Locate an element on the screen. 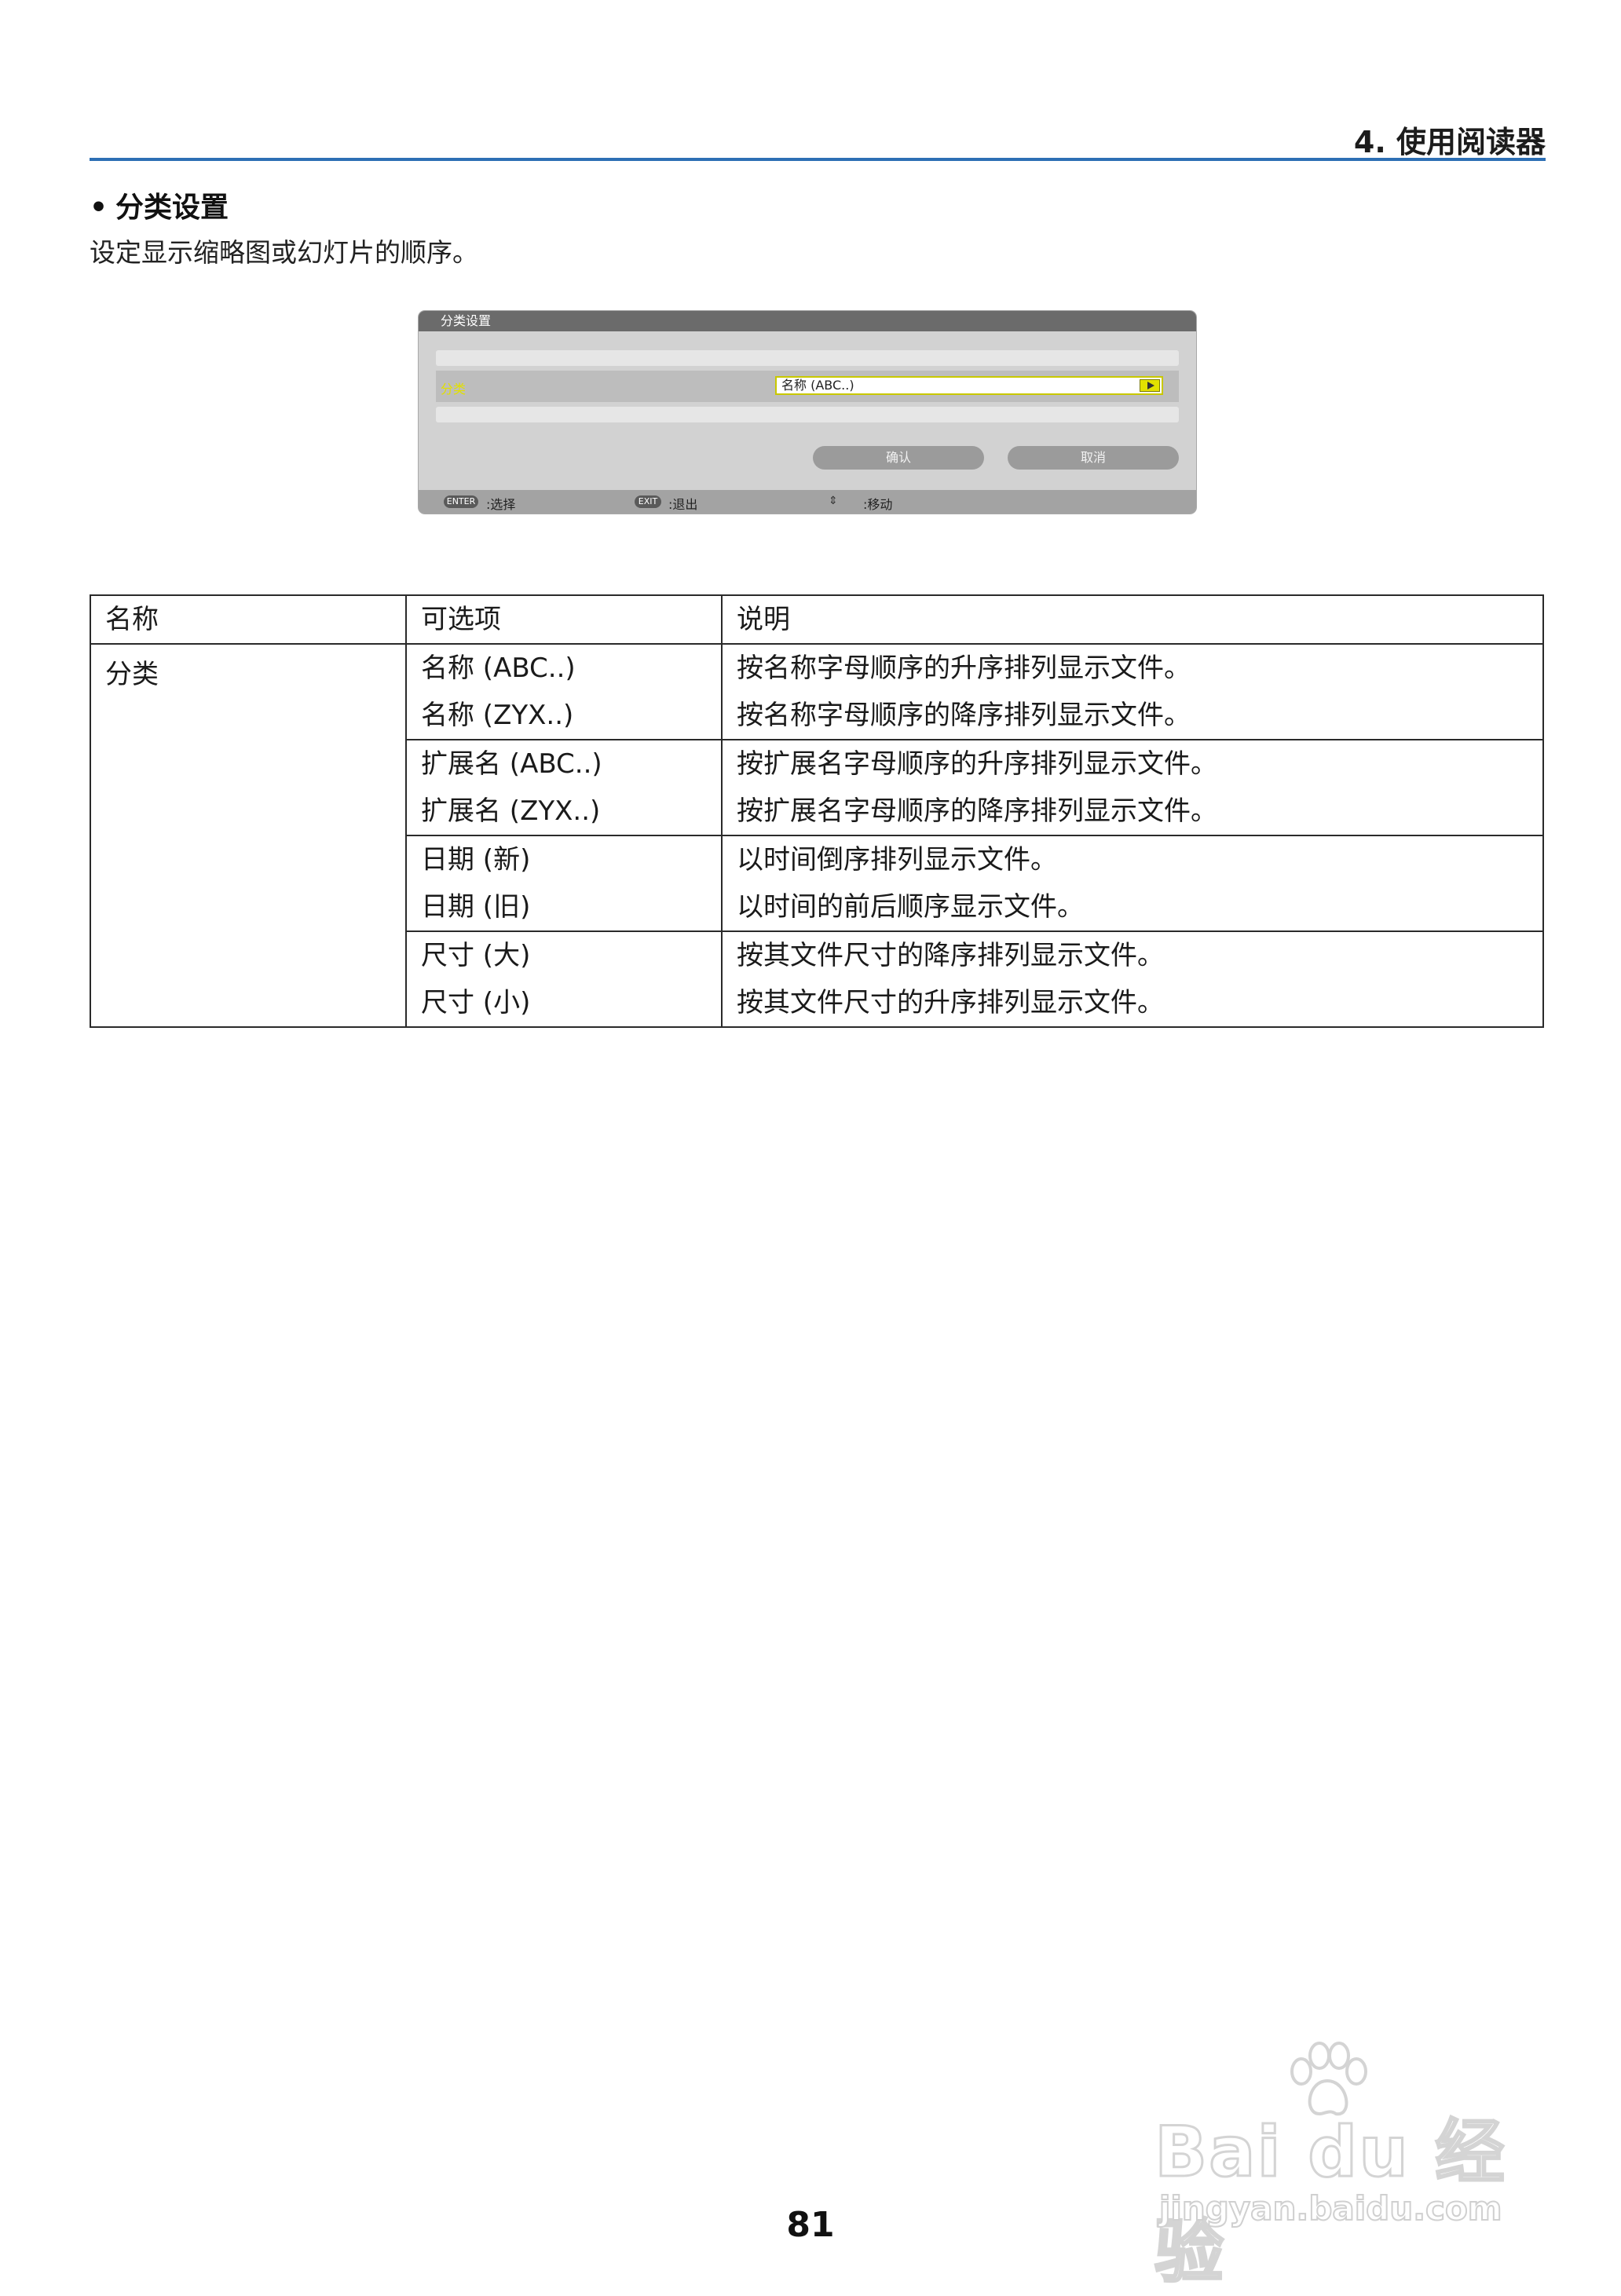 The height and width of the screenshot is (2296, 1621). option-text: 名称 (ABC..) is located at coordinates (499, 668).